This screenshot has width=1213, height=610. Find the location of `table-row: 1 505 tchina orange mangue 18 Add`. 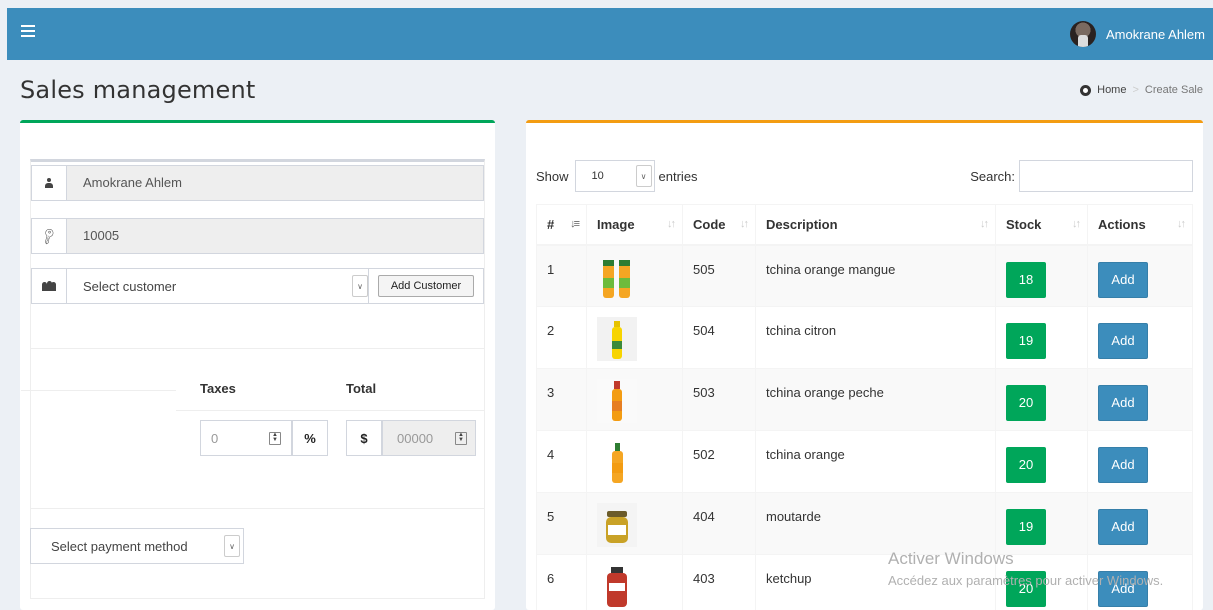

table-row: 1 505 tchina orange mangue 18 Add is located at coordinates (864, 275).